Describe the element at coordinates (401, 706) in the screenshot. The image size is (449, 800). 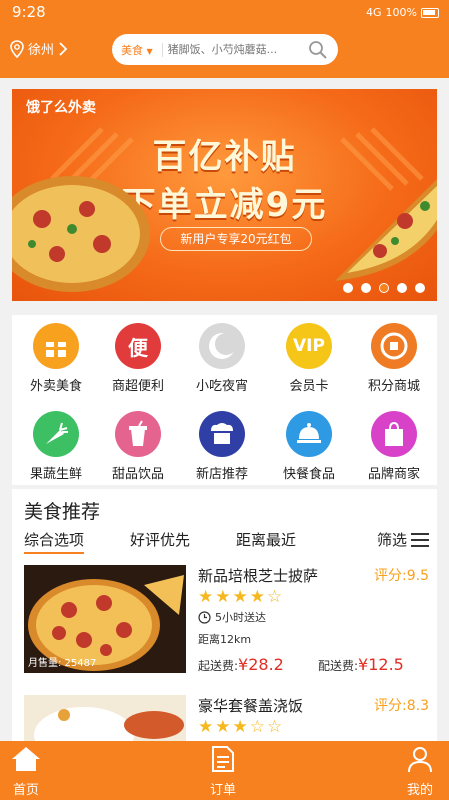
I see `restaurant-score: 评分:8.3` at that location.